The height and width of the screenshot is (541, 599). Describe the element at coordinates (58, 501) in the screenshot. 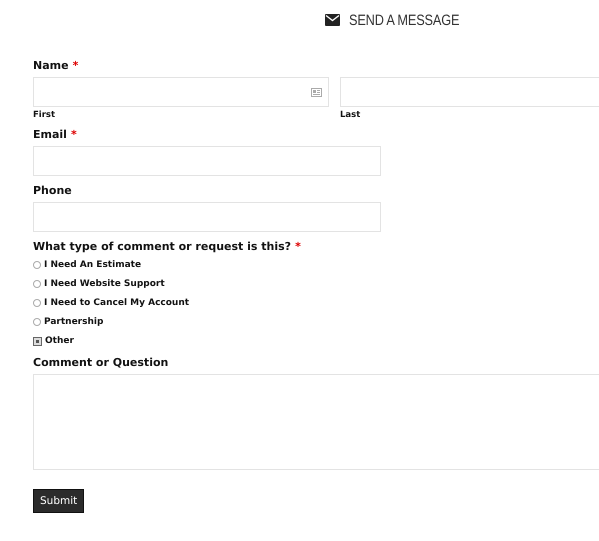

I see `submit-button: Submit` at that location.